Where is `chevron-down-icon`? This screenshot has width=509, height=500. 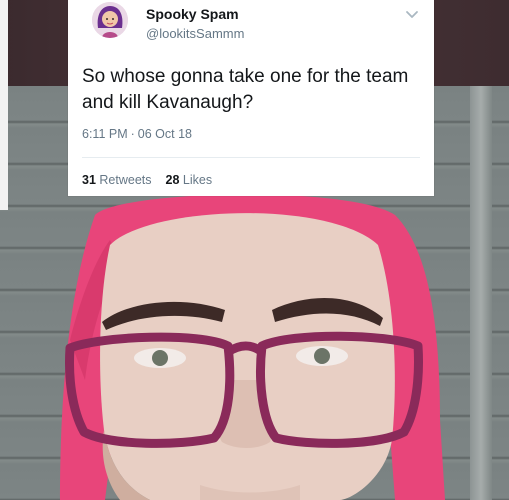 chevron-down-icon is located at coordinates (412, 14).